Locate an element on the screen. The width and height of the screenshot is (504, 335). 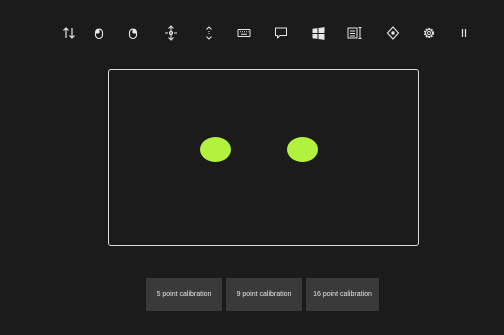
swap-vertical-icon is located at coordinates (69, 33).